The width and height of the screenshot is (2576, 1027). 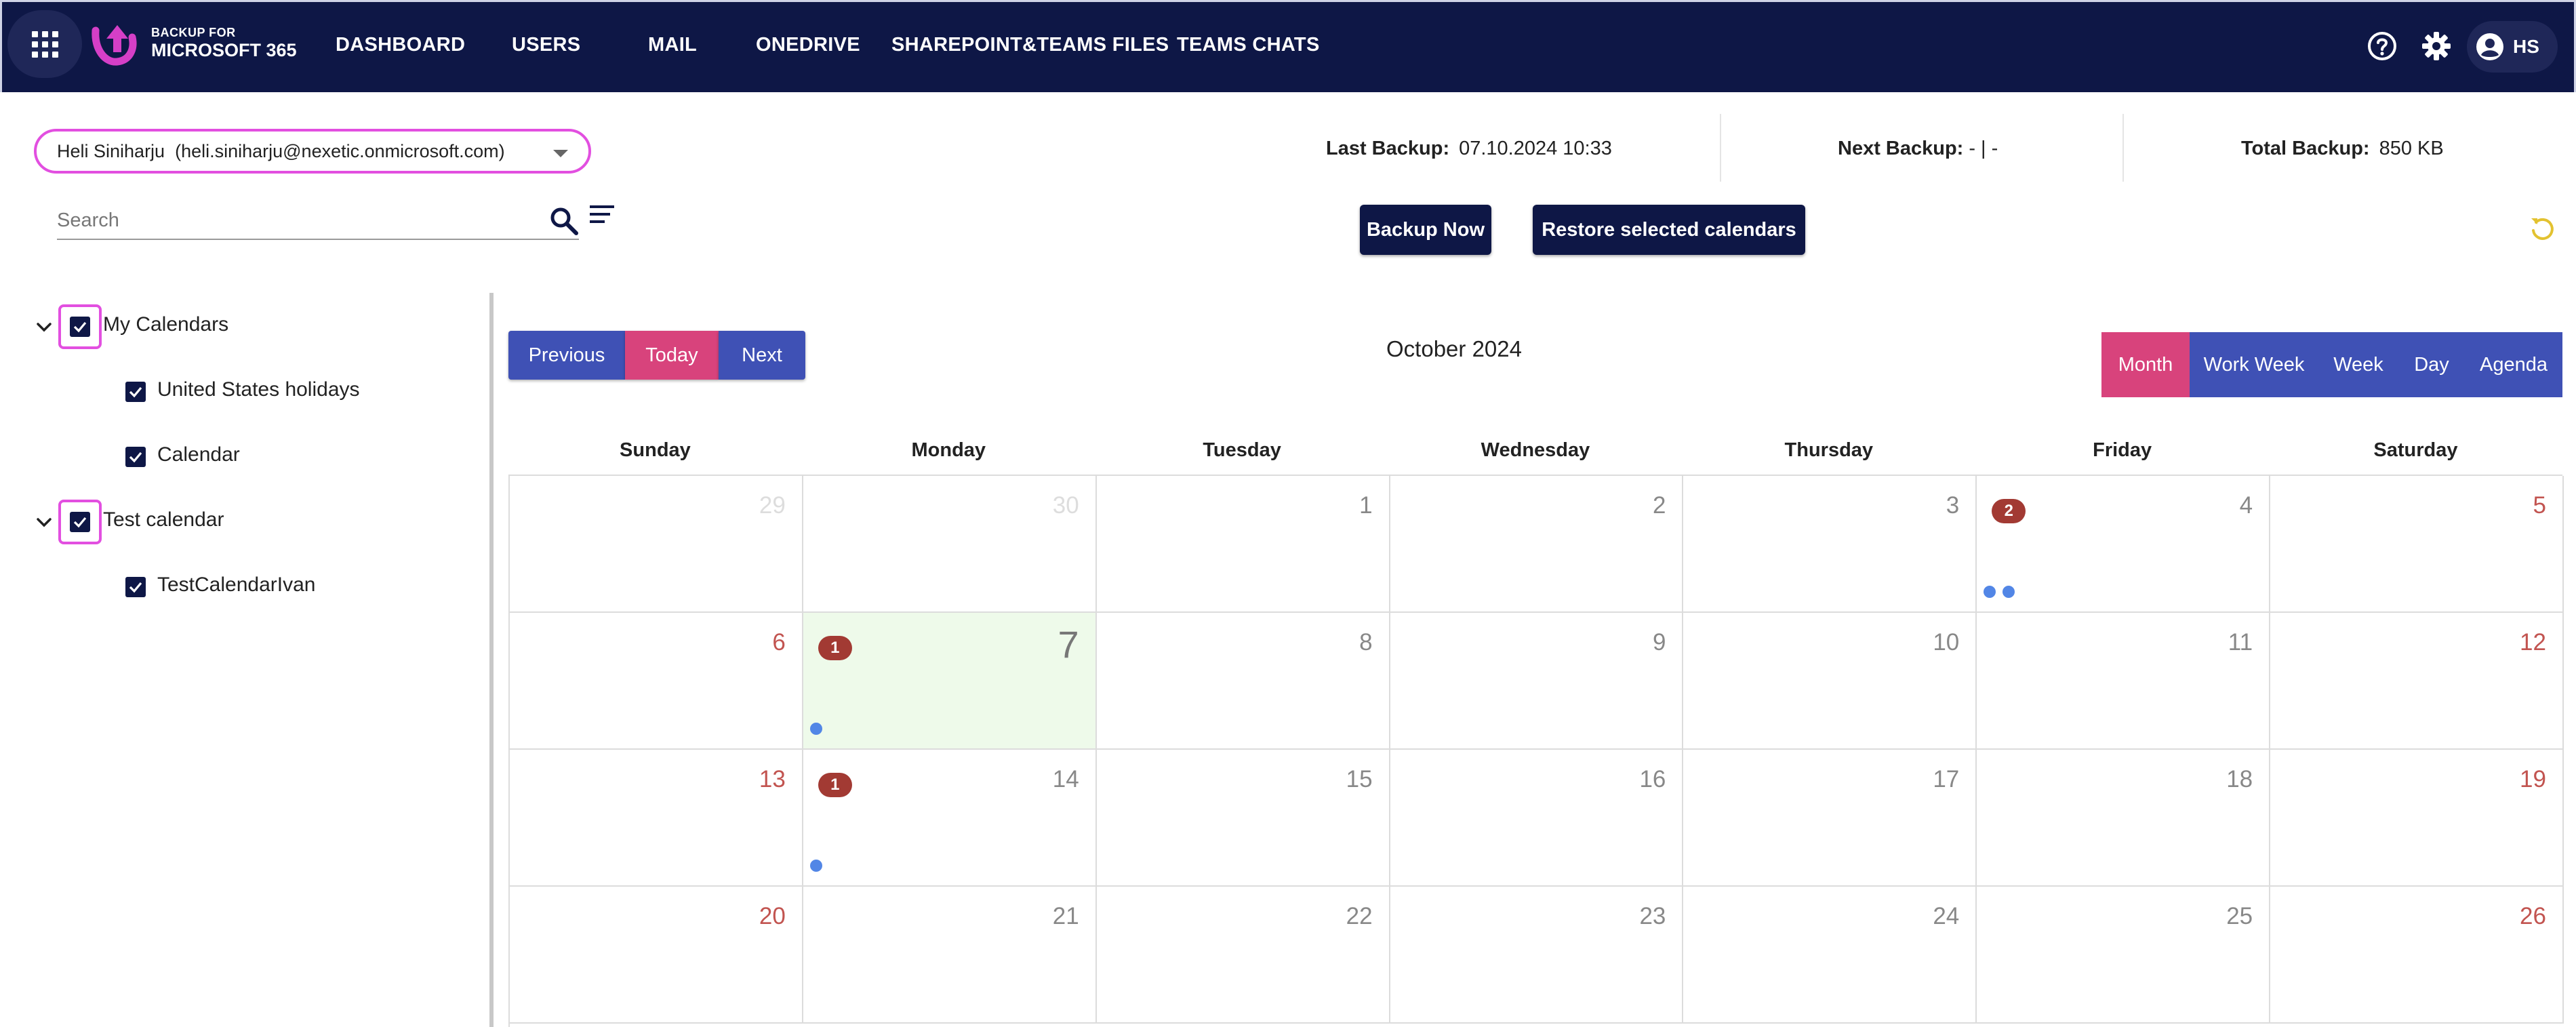 What do you see at coordinates (950, 955) in the screenshot?
I see `day-cell: 21` at bounding box center [950, 955].